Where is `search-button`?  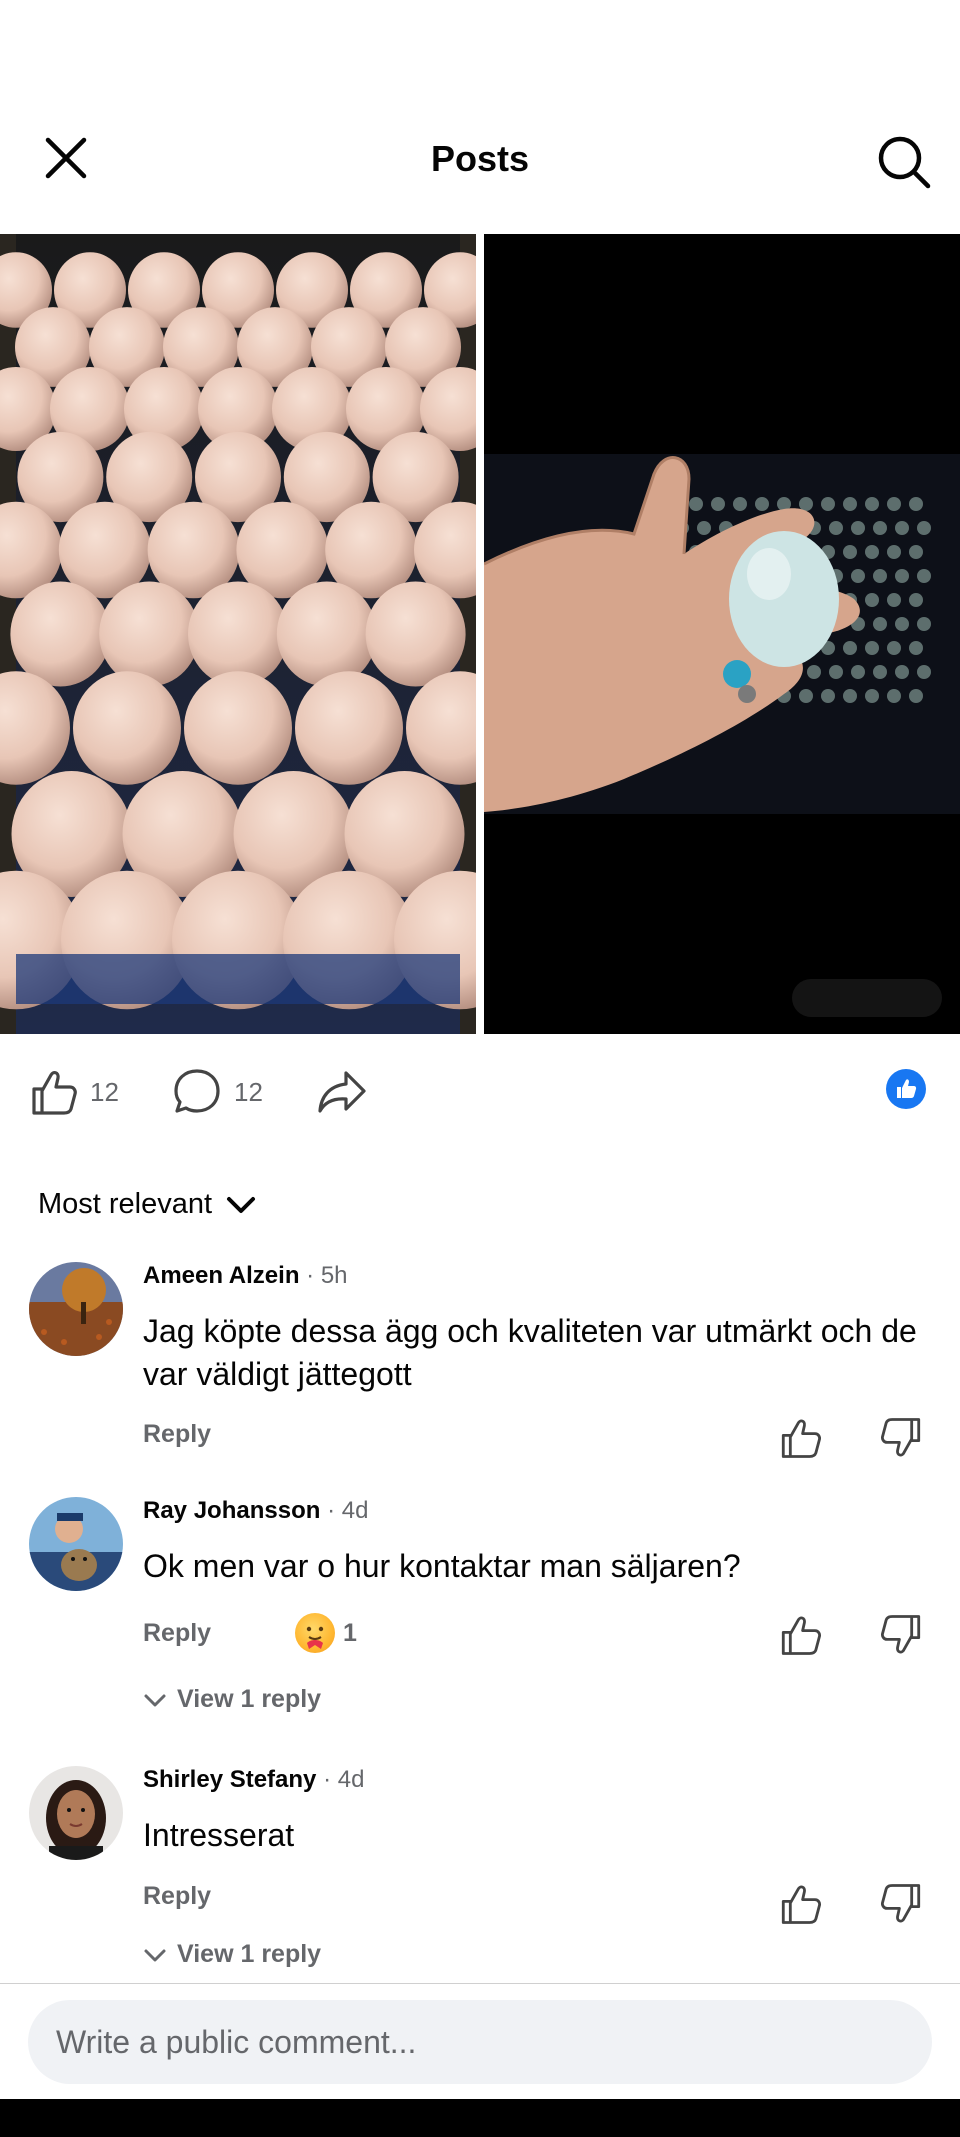
search-button is located at coordinates (904, 162).